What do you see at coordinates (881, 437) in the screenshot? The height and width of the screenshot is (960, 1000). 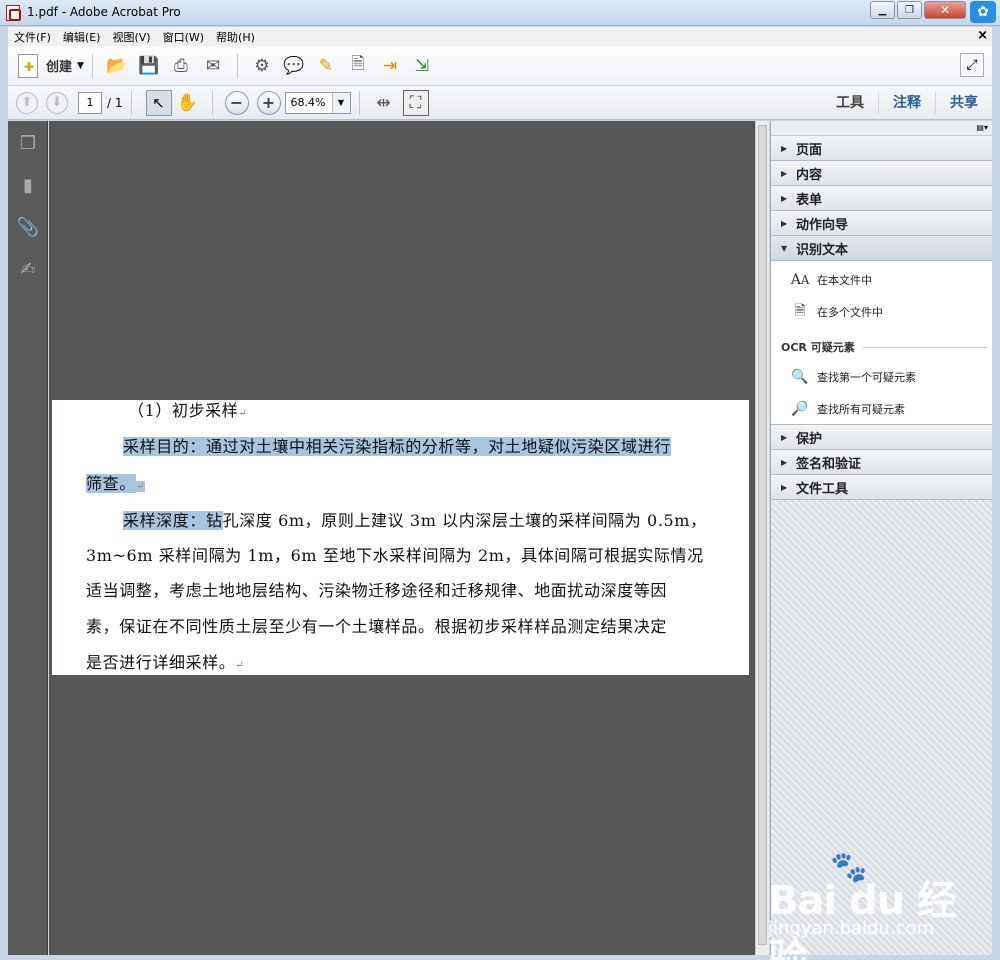 I see `section-protect: ▶ 保护` at bounding box center [881, 437].